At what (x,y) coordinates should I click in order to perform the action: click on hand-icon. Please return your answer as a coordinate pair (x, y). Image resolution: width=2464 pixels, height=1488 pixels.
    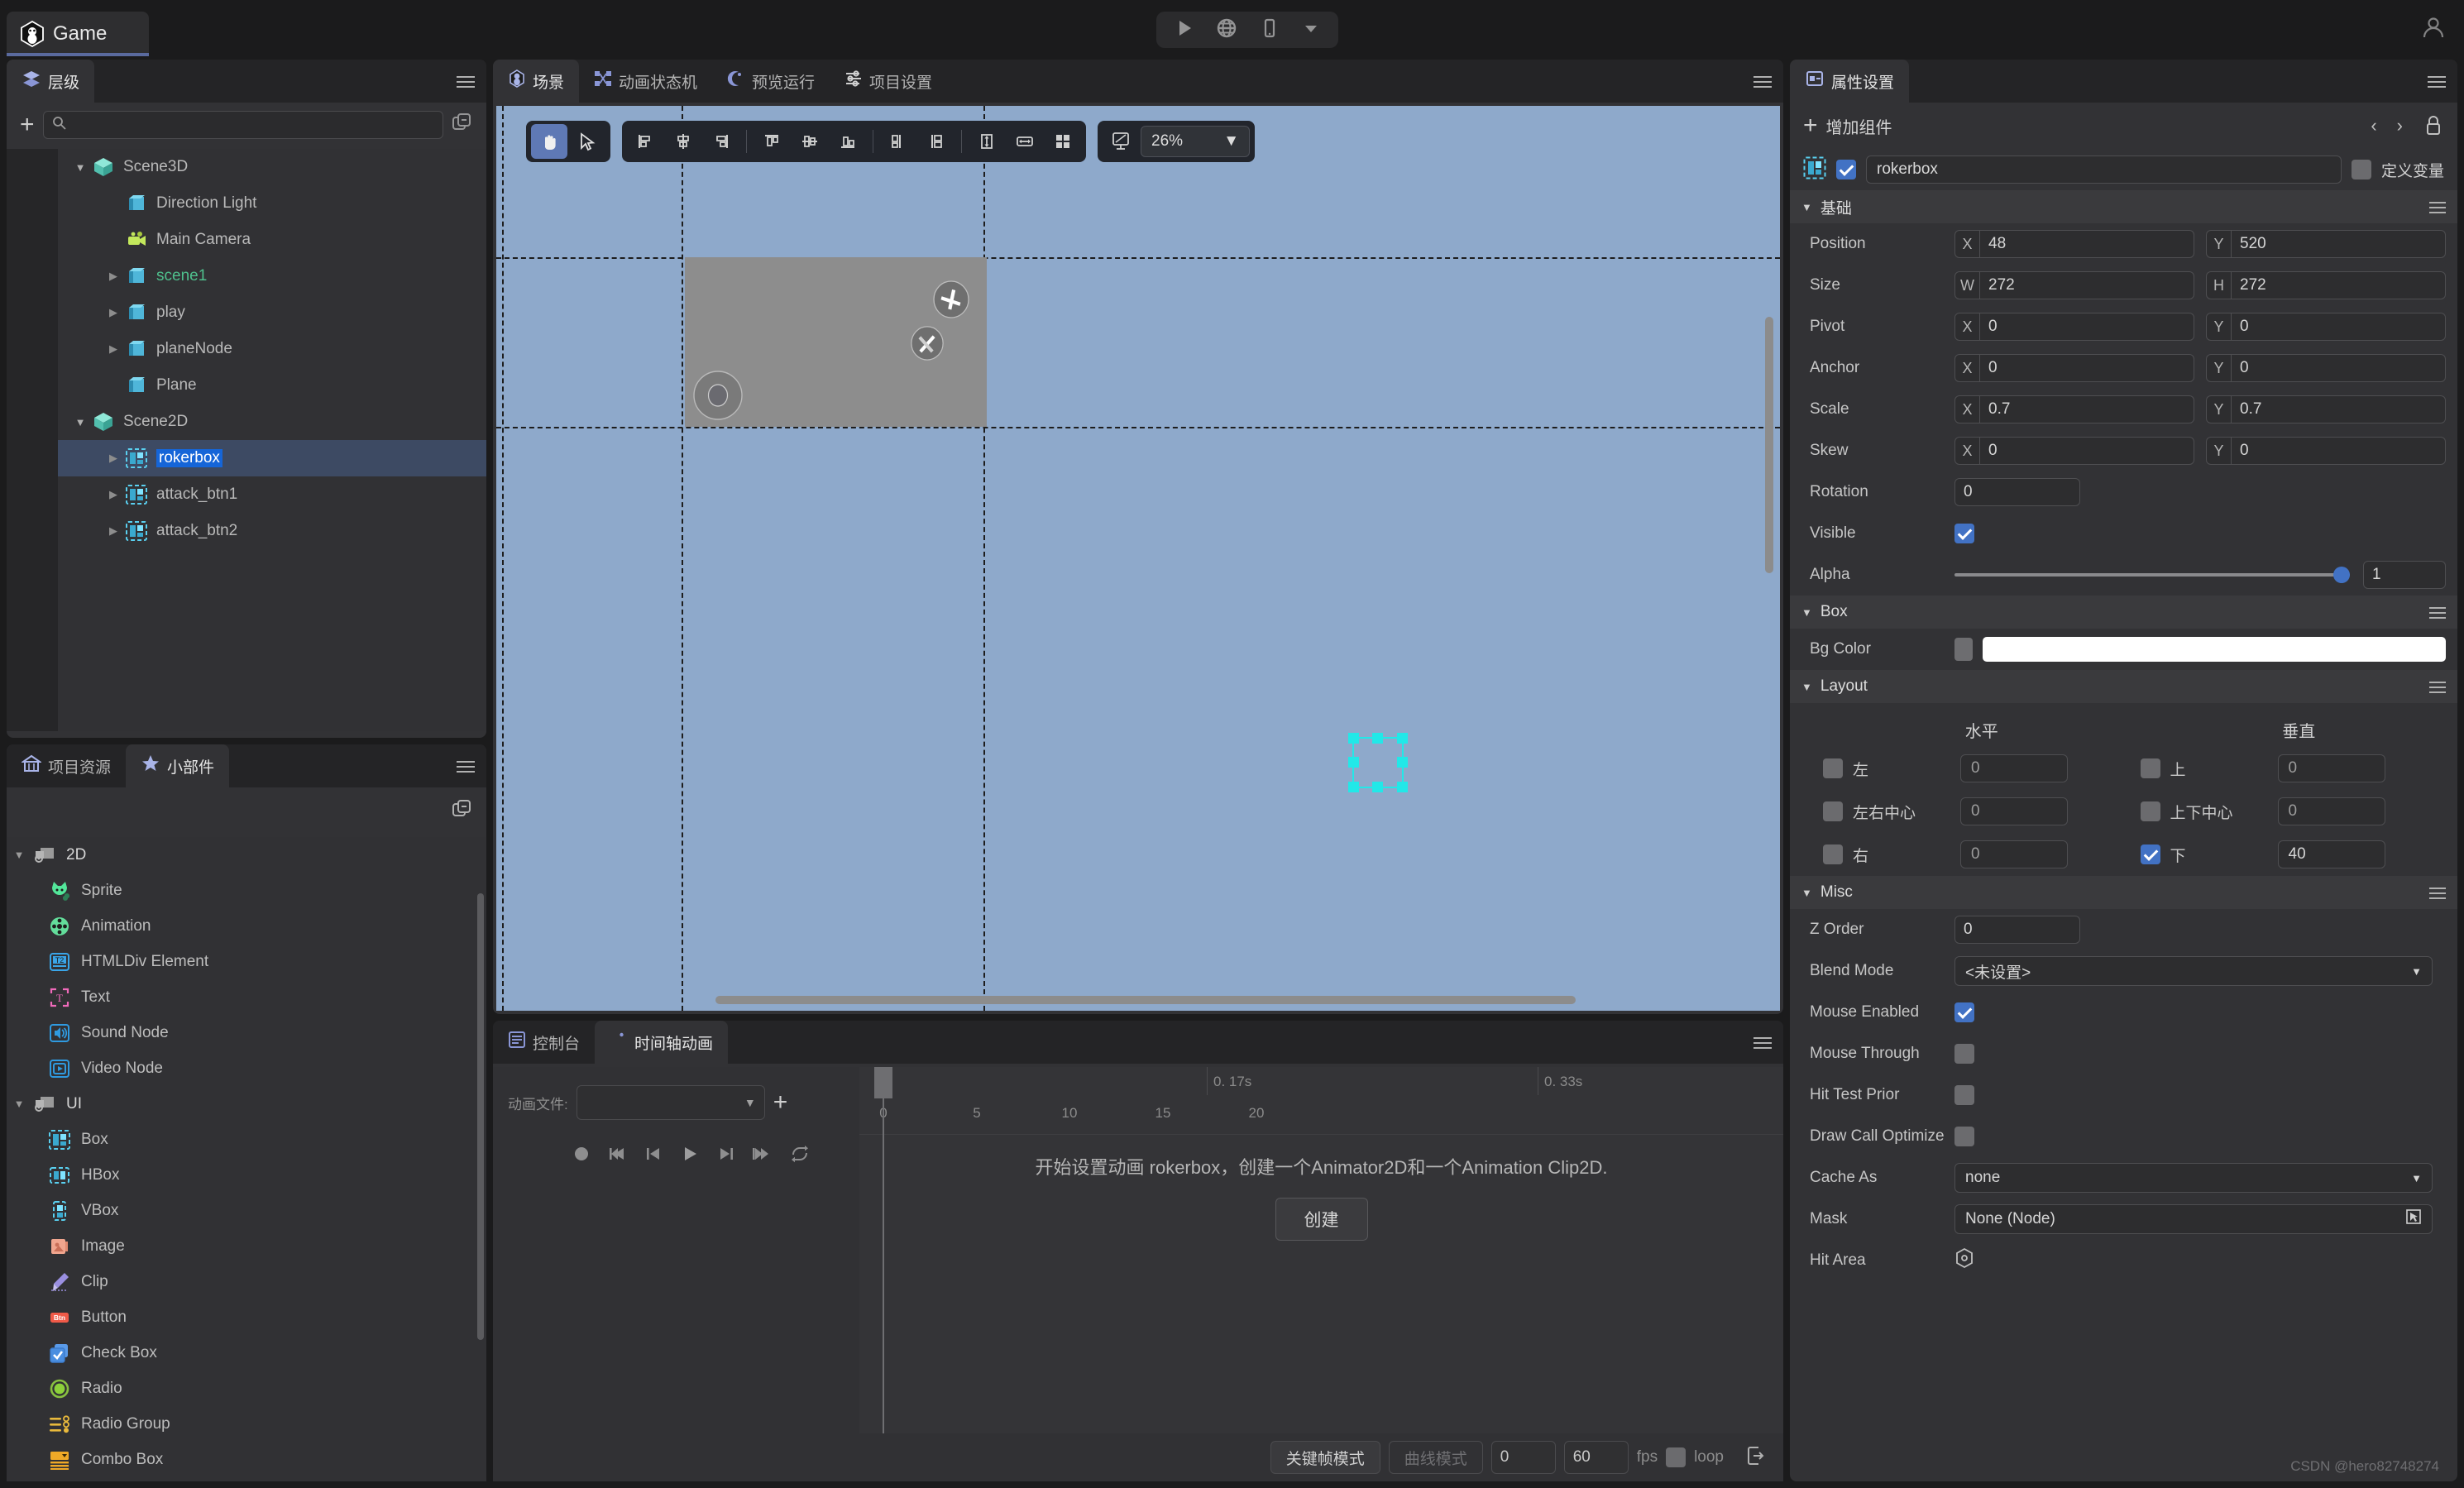
    Looking at the image, I should click on (549, 141).